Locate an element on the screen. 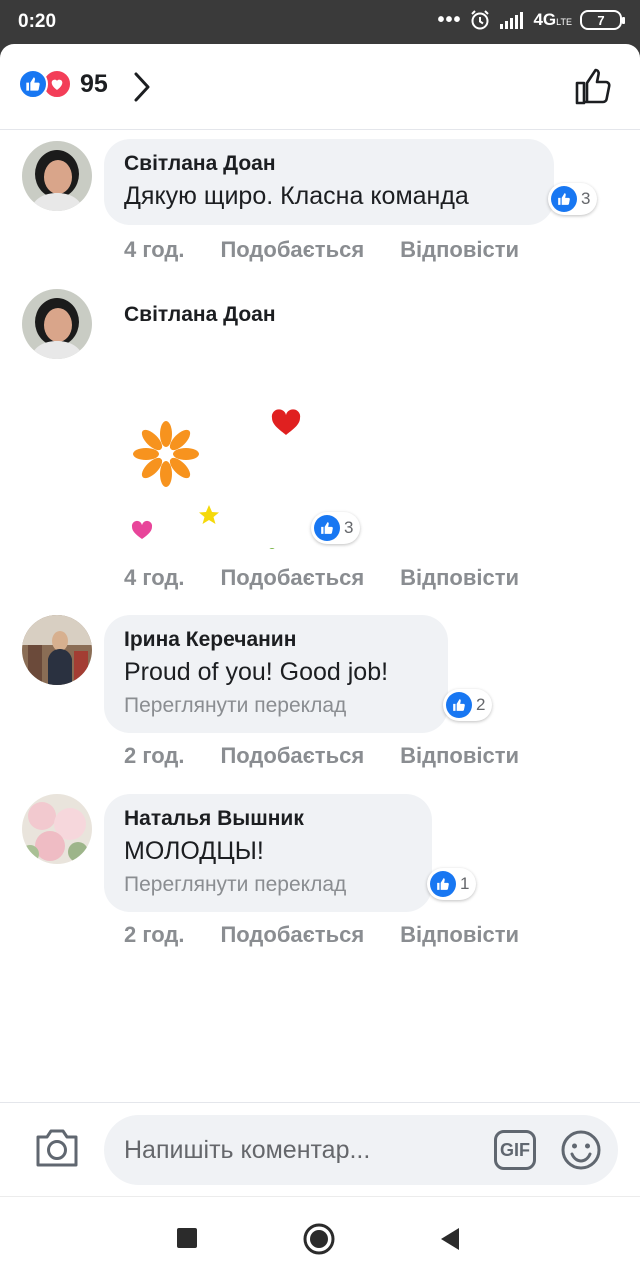 The image size is (640, 1280). thumbs-up-outline-icon is located at coordinates (594, 86).